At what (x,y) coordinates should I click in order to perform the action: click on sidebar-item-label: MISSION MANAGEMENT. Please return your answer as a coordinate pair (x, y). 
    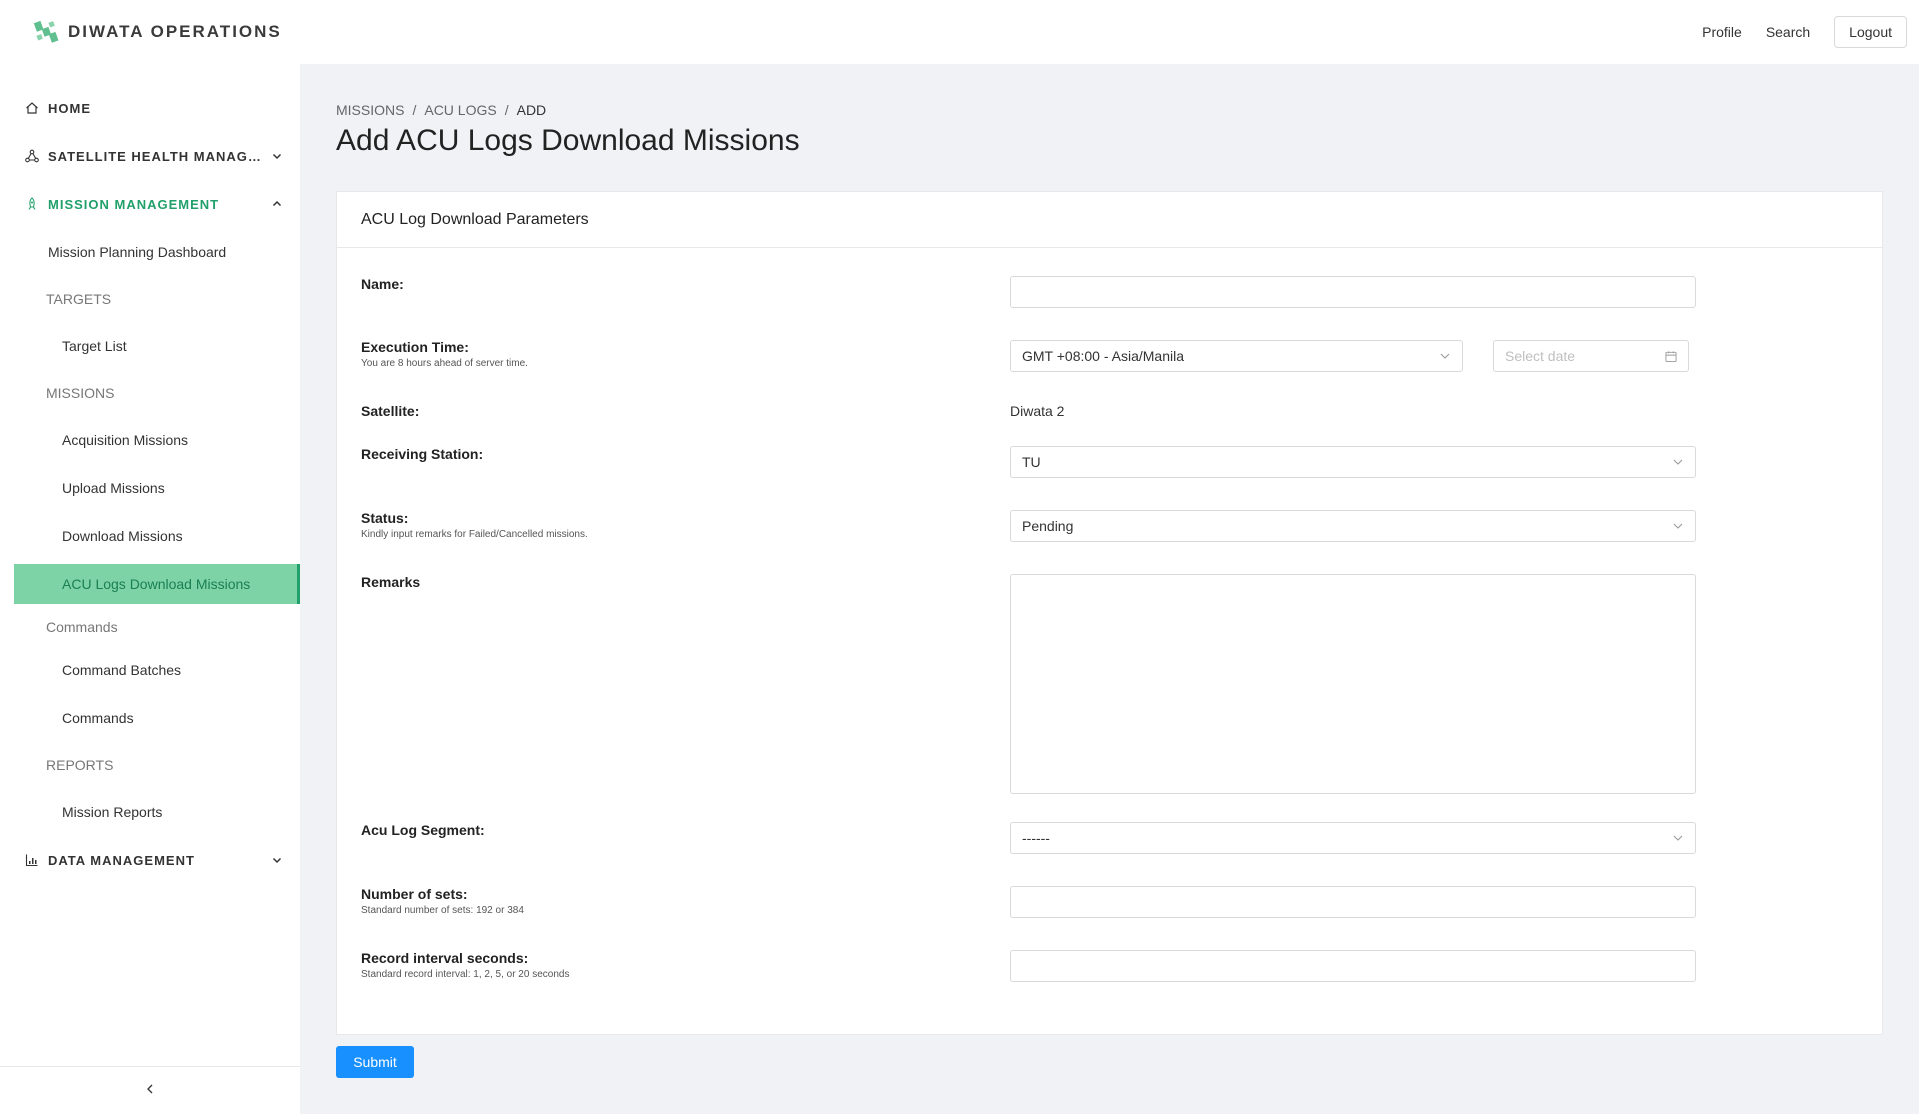
    Looking at the image, I should click on (134, 204).